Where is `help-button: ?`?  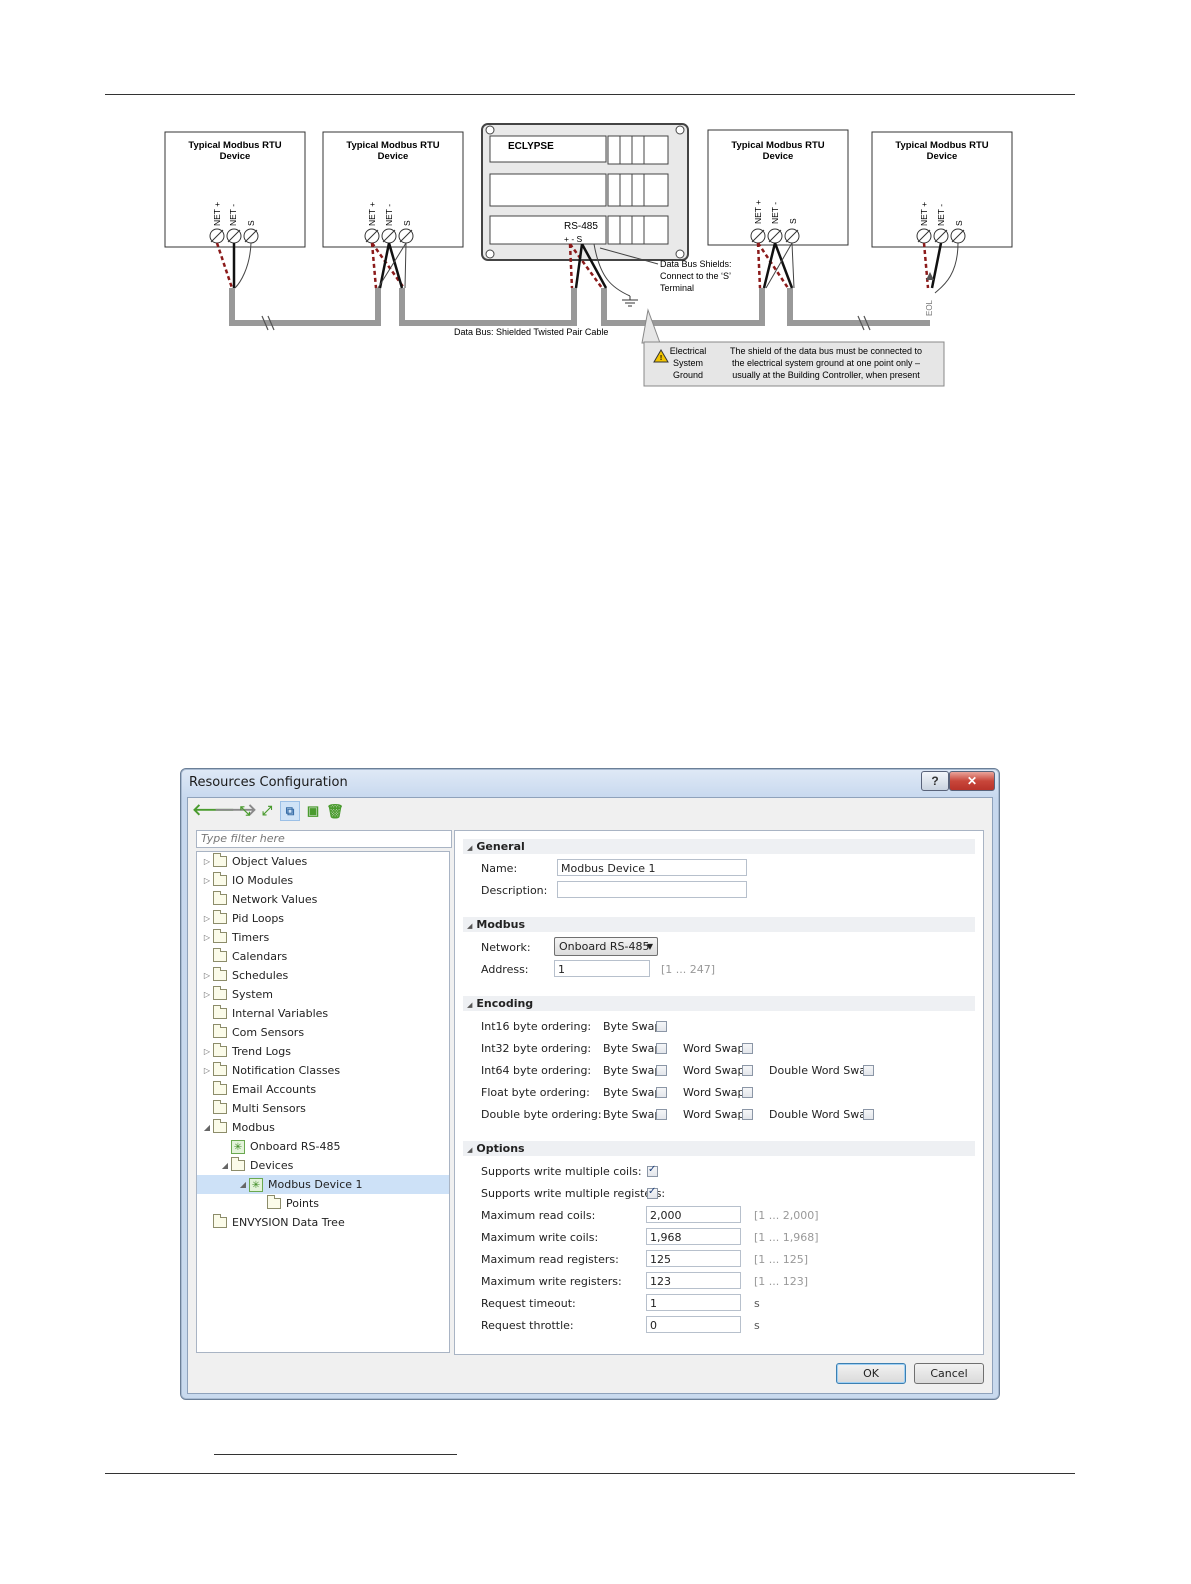
help-button: ? is located at coordinates (935, 781).